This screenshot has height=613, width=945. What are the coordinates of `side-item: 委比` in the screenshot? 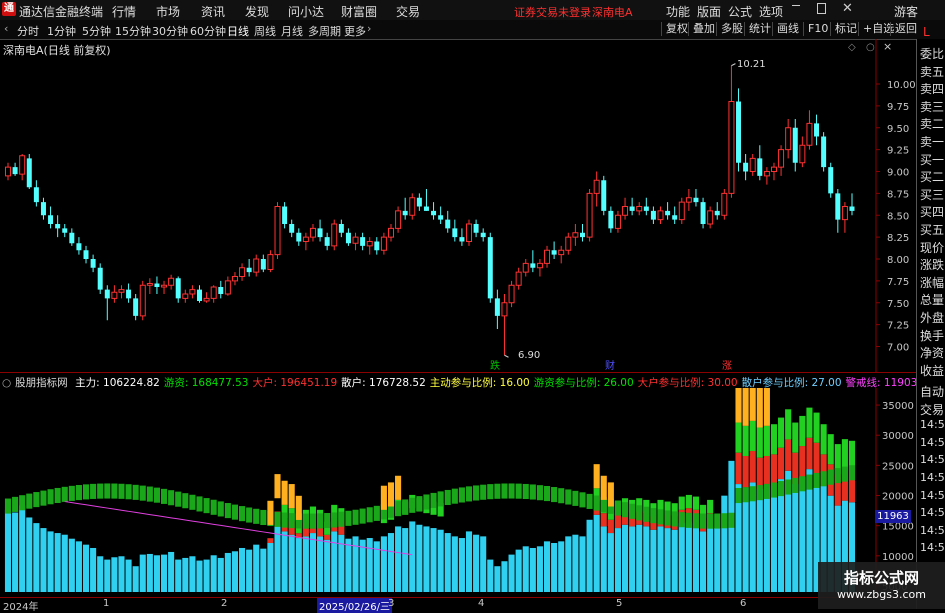 It's located at (932, 53).